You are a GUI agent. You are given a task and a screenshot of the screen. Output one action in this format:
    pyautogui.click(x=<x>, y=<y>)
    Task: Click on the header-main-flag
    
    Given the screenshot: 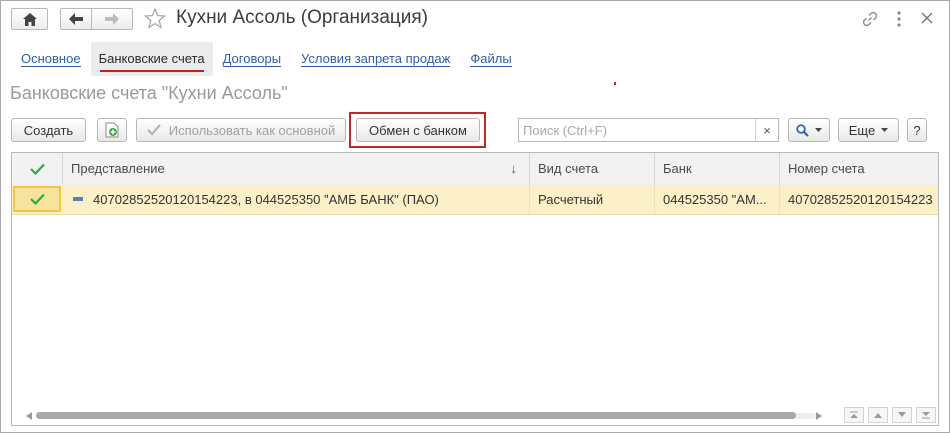 What is the action you would take?
    pyautogui.click(x=37, y=169)
    